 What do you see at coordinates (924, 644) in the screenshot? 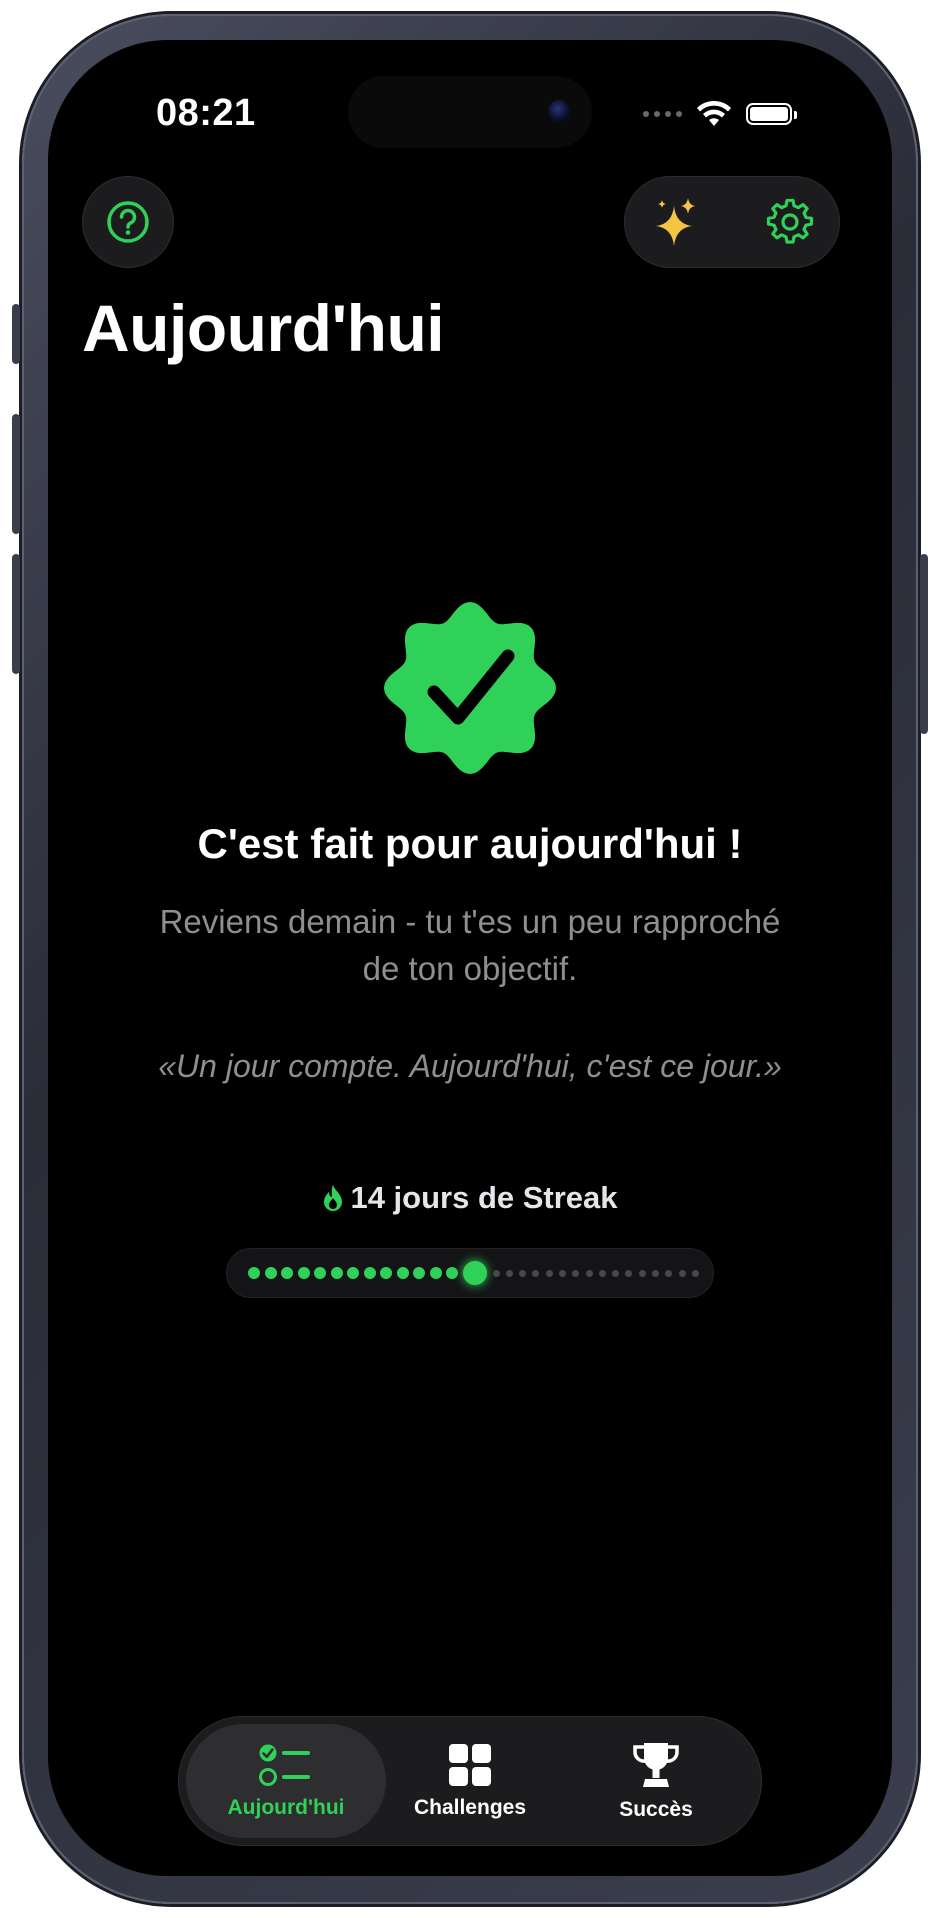
I see `power-button` at bounding box center [924, 644].